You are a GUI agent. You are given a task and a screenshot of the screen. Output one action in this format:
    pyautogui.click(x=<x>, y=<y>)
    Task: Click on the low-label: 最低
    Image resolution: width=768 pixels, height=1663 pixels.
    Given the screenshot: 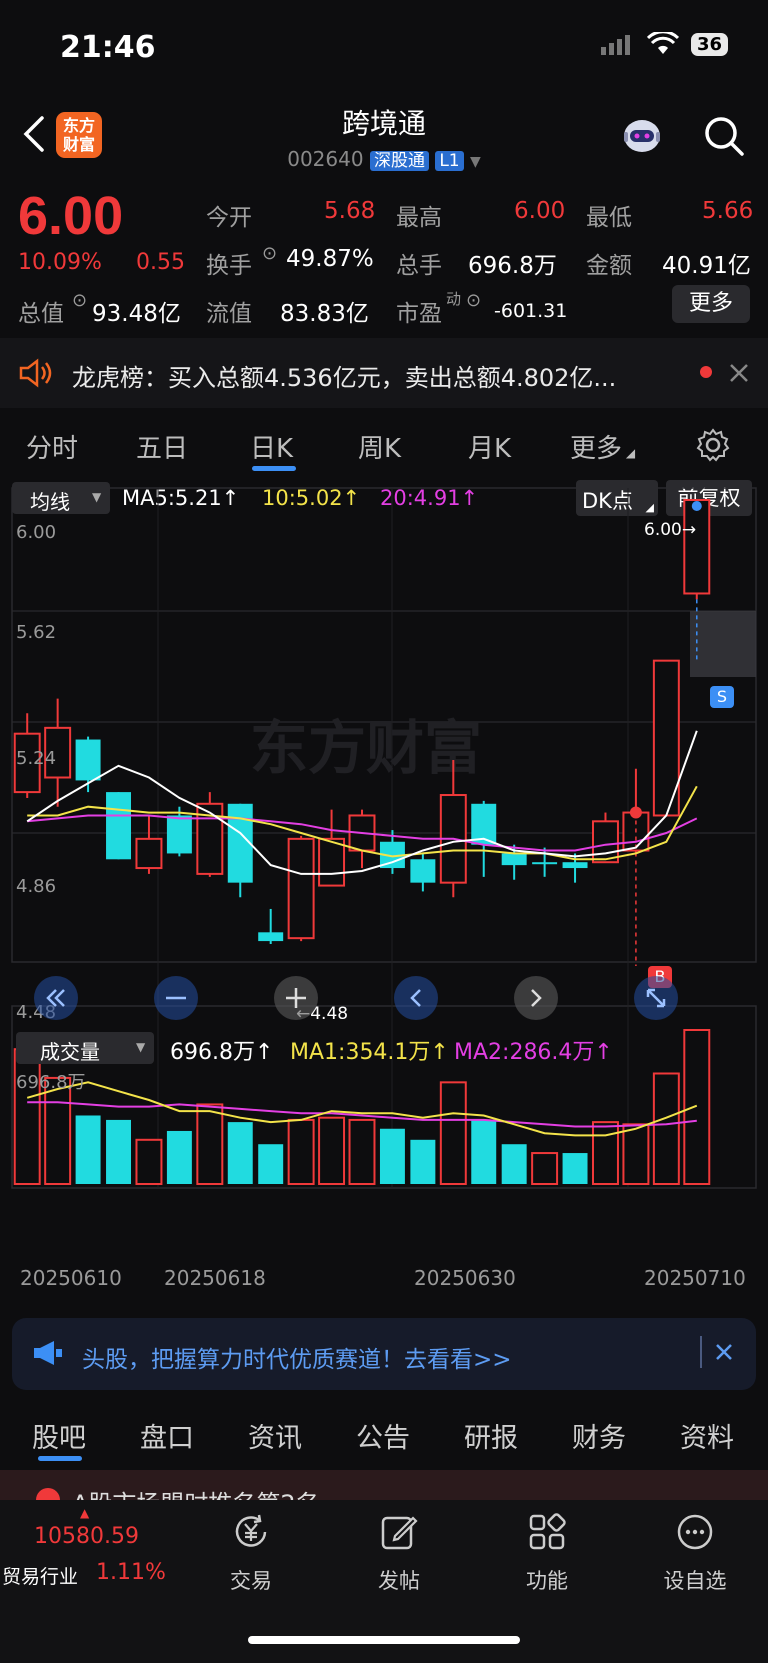 What is the action you would take?
    pyautogui.click(x=609, y=218)
    